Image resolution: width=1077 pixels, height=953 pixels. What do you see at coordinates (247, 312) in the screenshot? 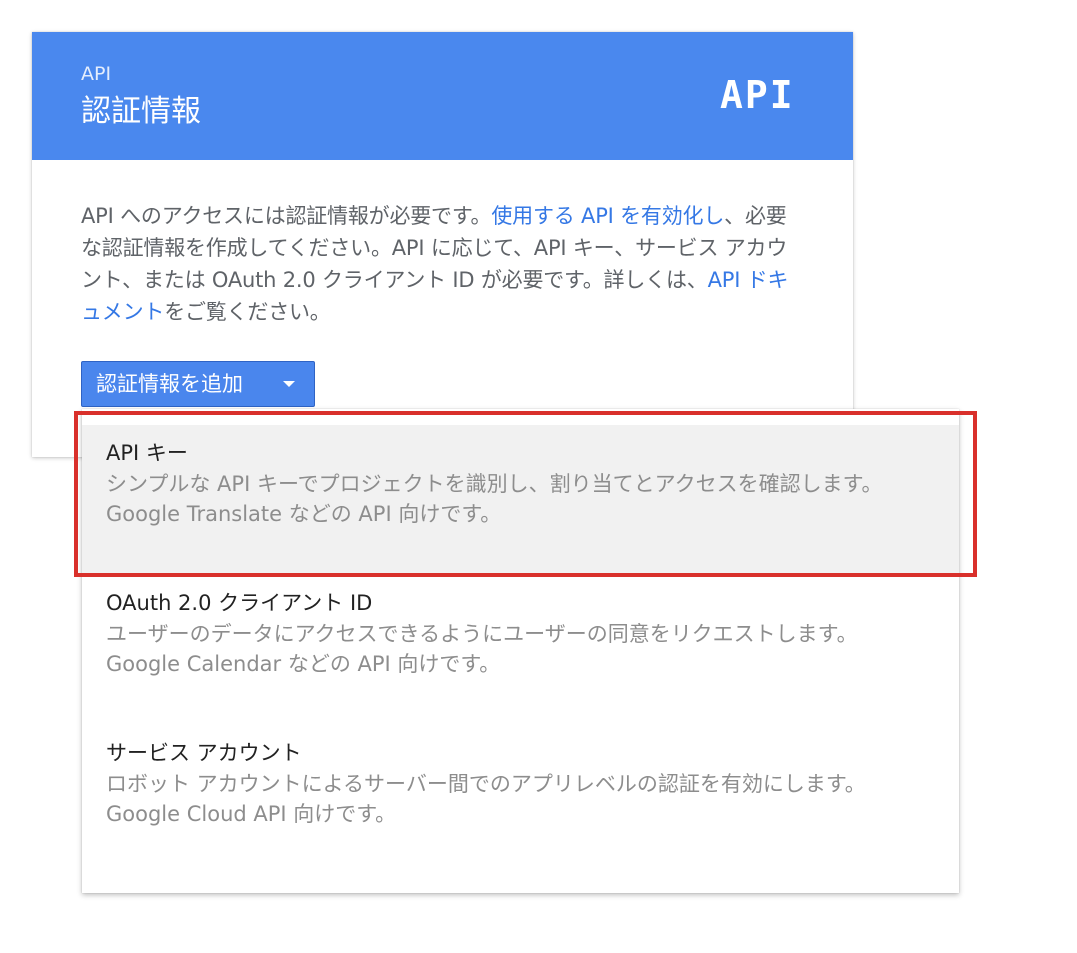
I see `description-text-3: をご覧ください。` at bounding box center [247, 312].